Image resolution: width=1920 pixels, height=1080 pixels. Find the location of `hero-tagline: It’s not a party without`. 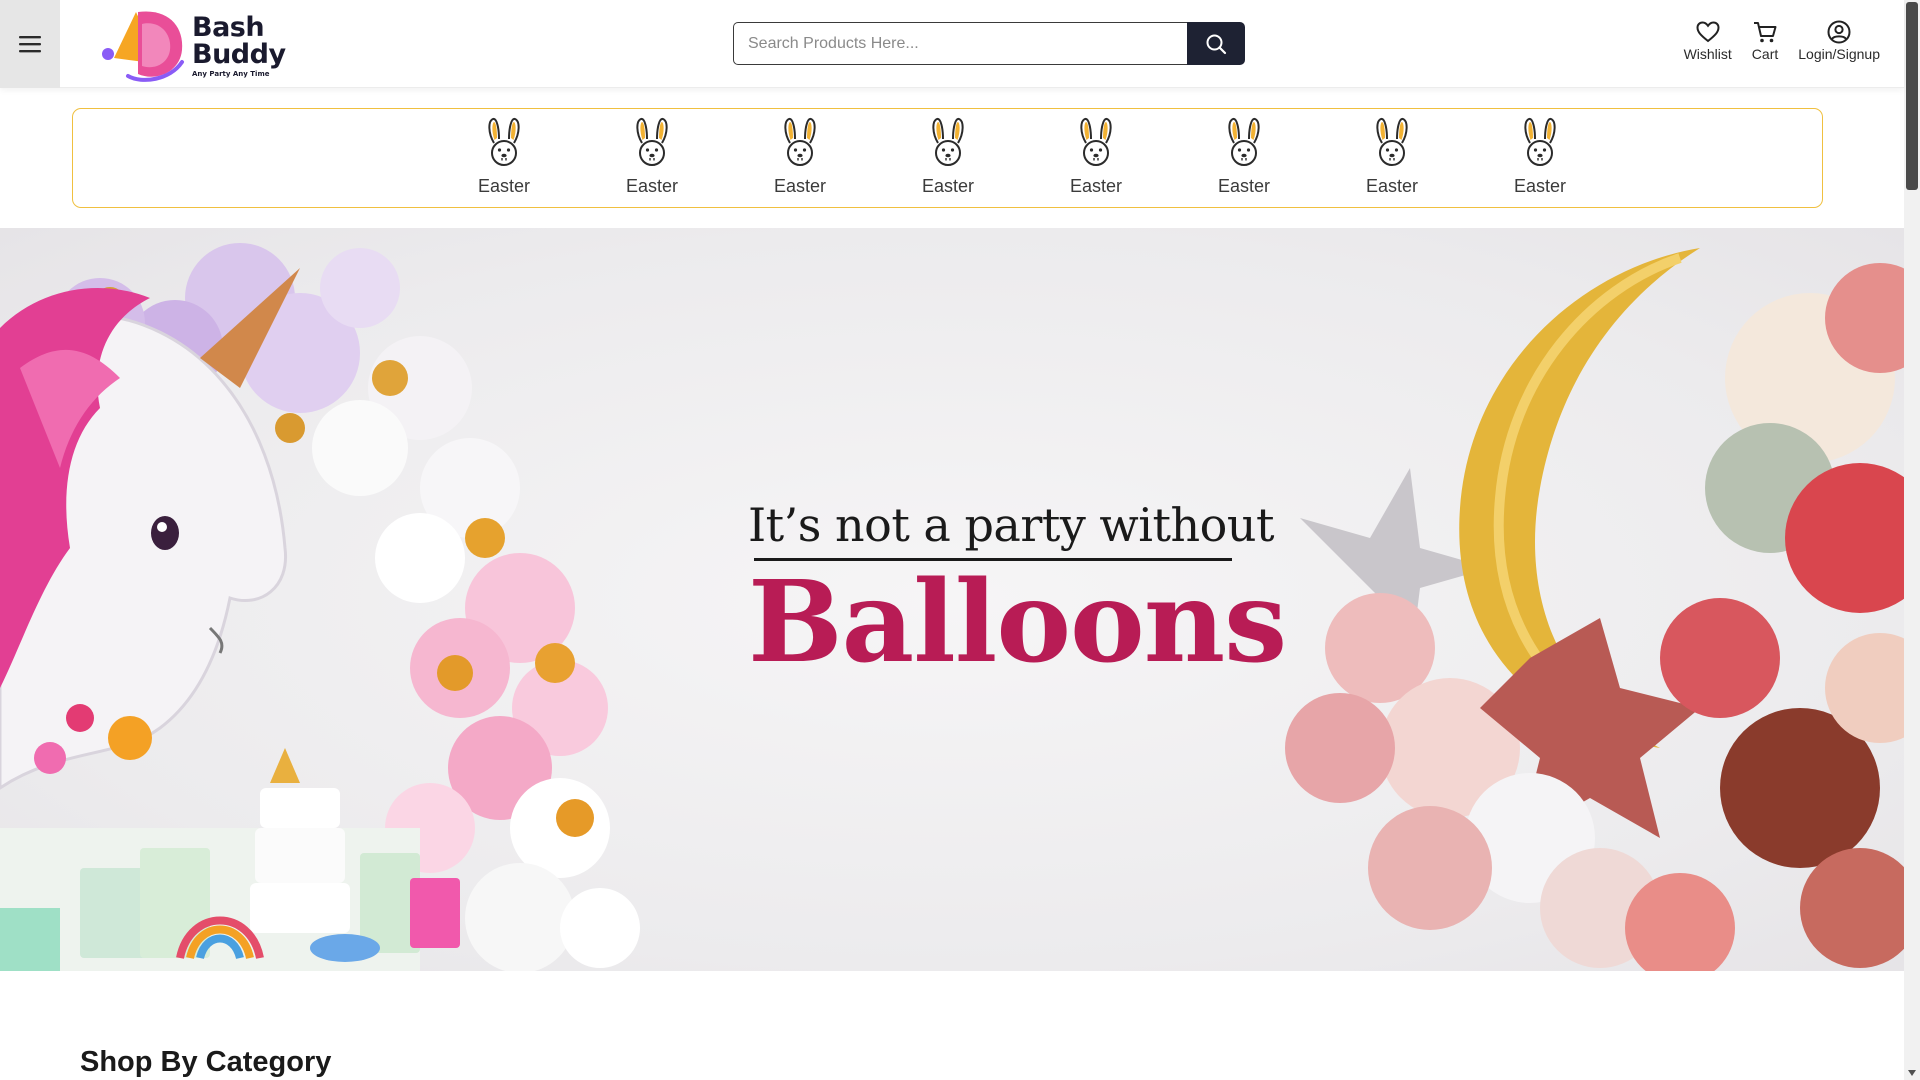

hero-tagline: It’s not a party without is located at coordinates (1011, 525).